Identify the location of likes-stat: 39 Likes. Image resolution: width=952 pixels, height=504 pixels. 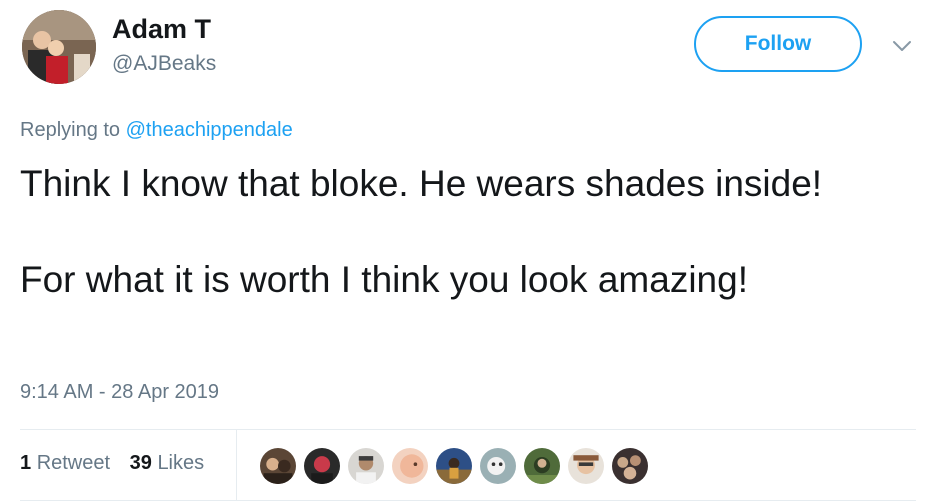
(167, 463).